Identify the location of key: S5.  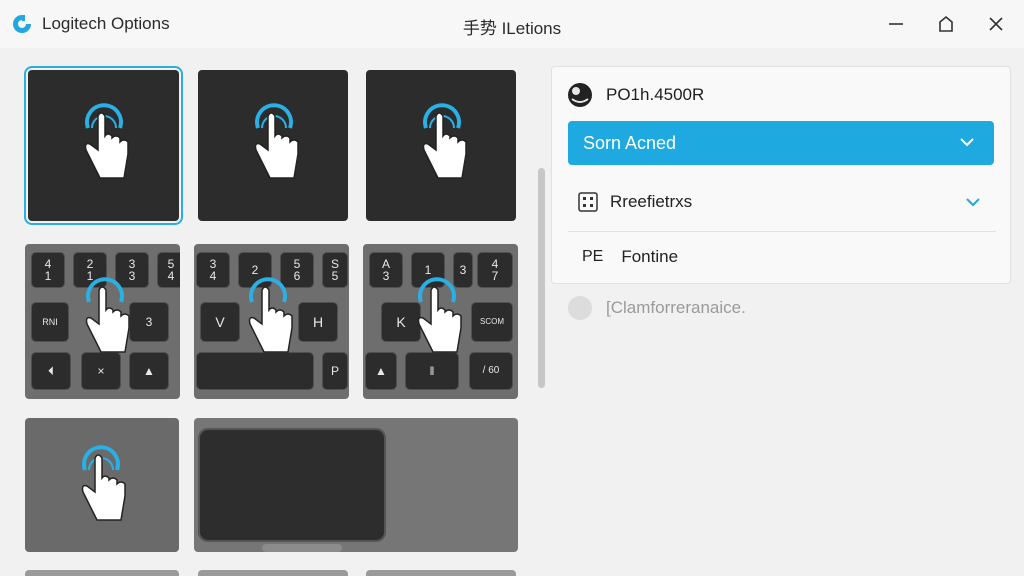
(335, 270).